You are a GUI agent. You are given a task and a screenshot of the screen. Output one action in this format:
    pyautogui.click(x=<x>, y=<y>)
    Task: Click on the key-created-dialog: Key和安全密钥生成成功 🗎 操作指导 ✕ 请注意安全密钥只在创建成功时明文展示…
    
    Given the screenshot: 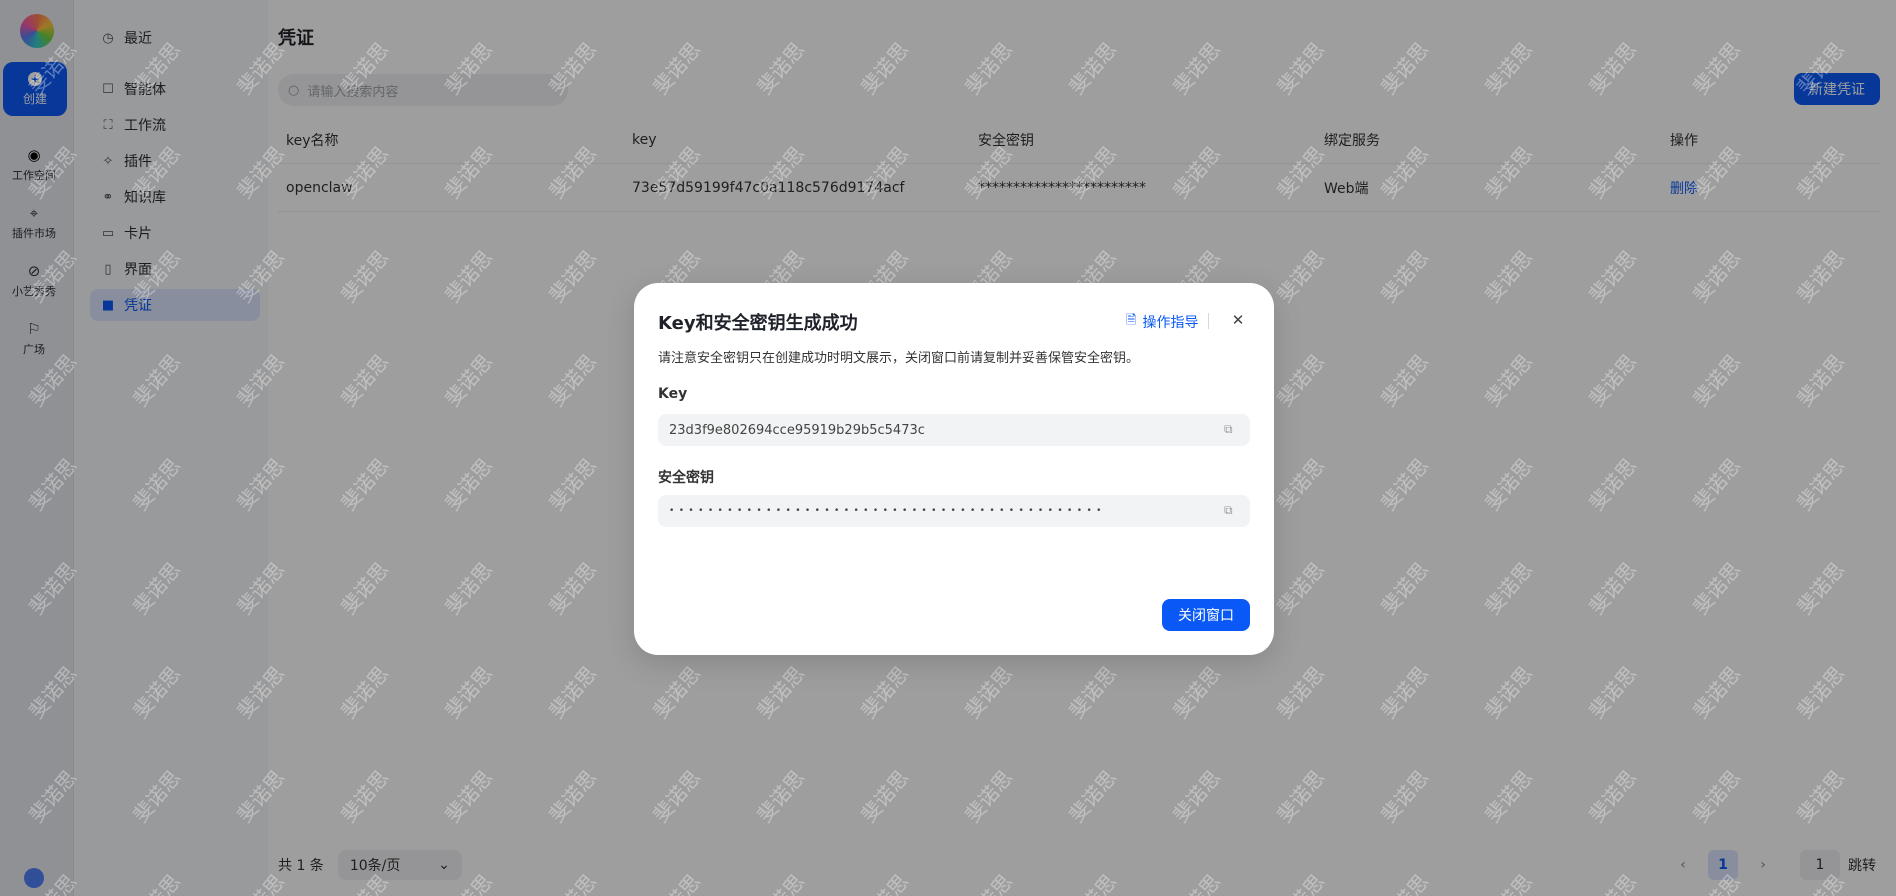 What is the action you would take?
    pyautogui.click(x=954, y=469)
    